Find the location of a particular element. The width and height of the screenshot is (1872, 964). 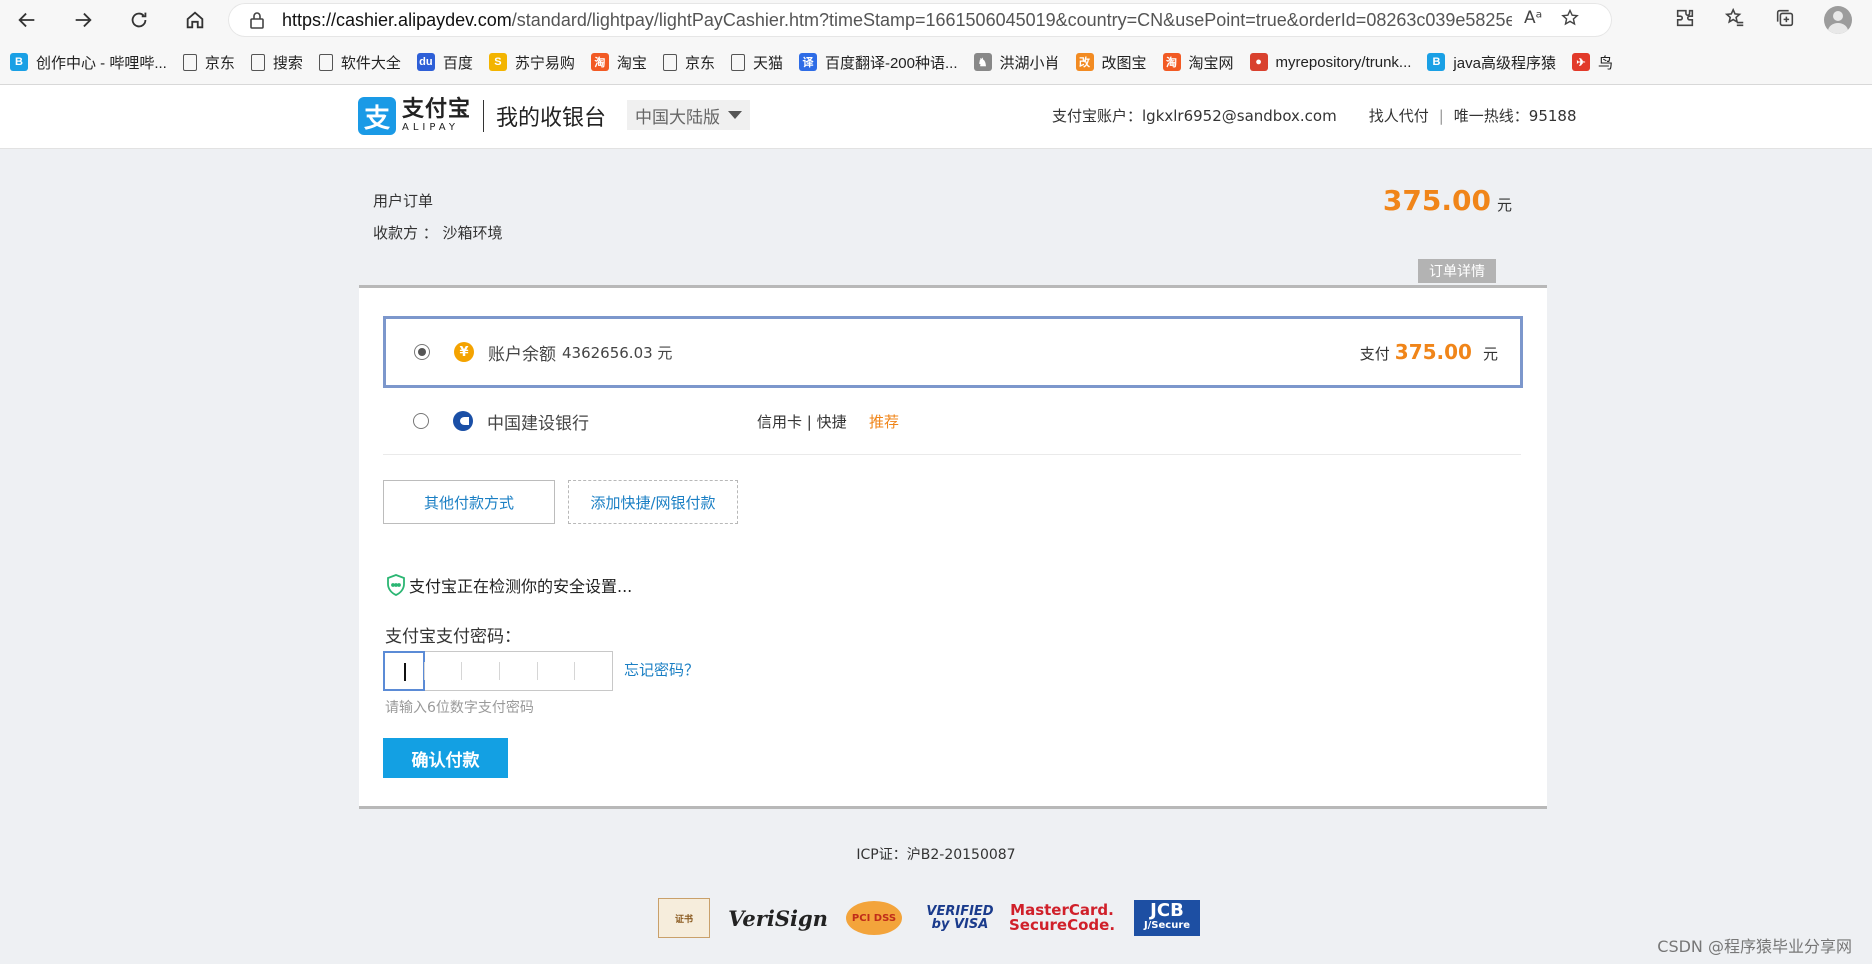

gaitubao-icon: 改 is located at coordinates (1084, 62).